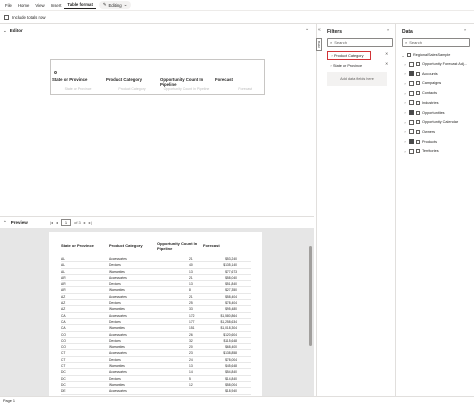  I want to click on table-cell: DC, so click(63, 378).